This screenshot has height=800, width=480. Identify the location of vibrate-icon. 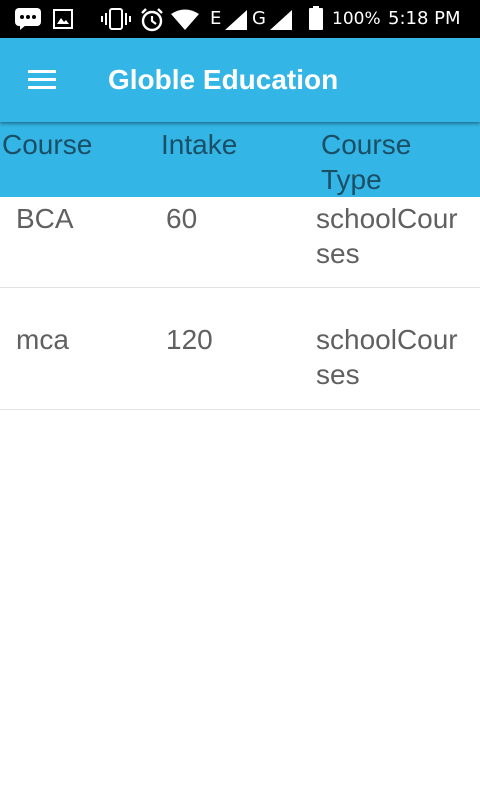
(116, 19).